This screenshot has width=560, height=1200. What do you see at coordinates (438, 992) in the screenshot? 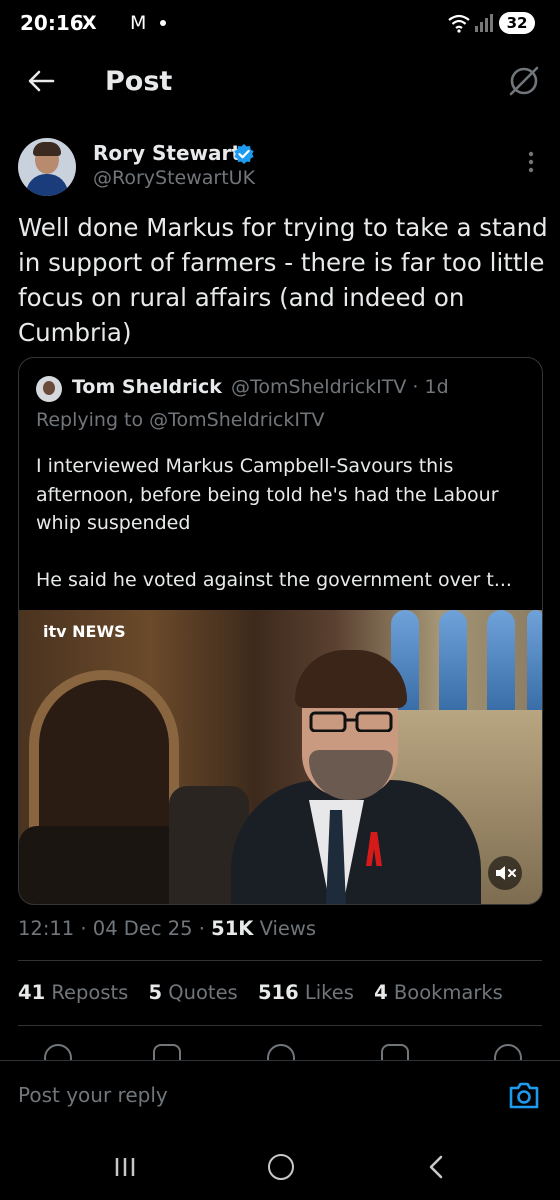
I see `bookmarks-stat: 4 Bookmarks` at bounding box center [438, 992].